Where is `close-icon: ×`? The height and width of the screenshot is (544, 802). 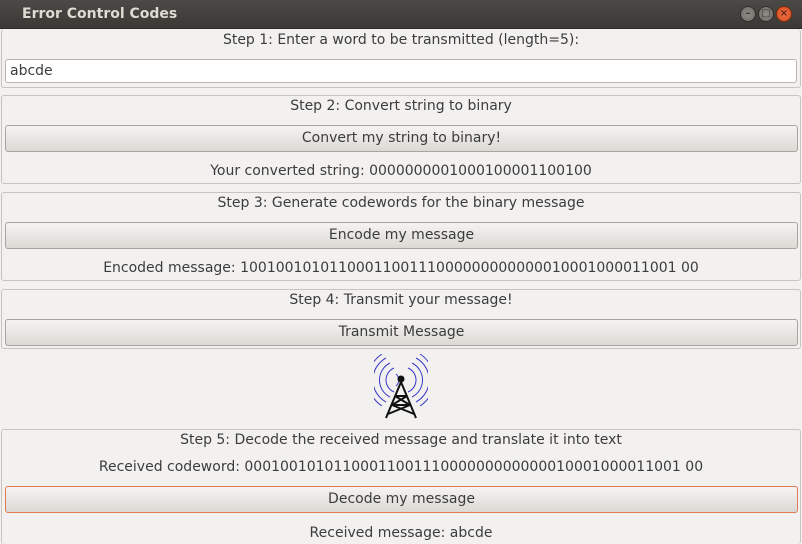 close-icon: × is located at coordinates (784, 13).